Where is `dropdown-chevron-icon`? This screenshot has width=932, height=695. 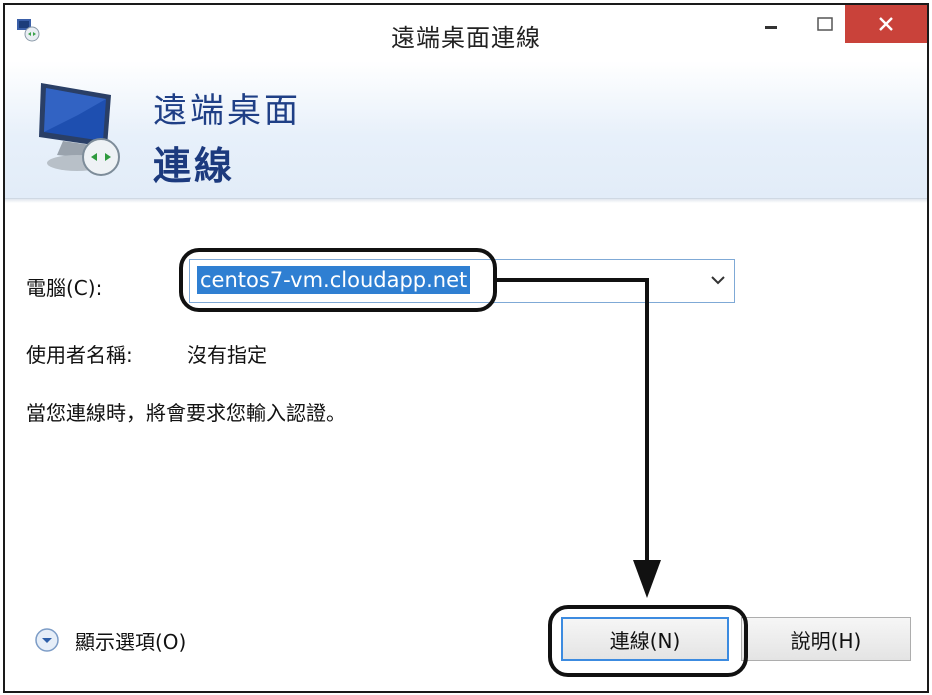 dropdown-chevron-icon is located at coordinates (718, 280).